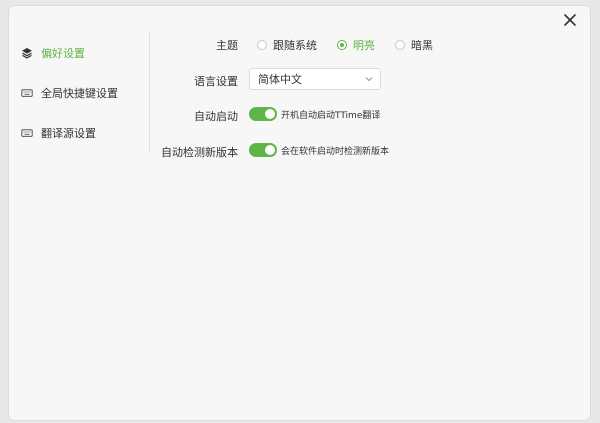 This screenshot has width=600, height=423. What do you see at coordinates (216, 116) in the screenshot?
I see `autostart-label: 自动启动` at bounding box center [216, 116].